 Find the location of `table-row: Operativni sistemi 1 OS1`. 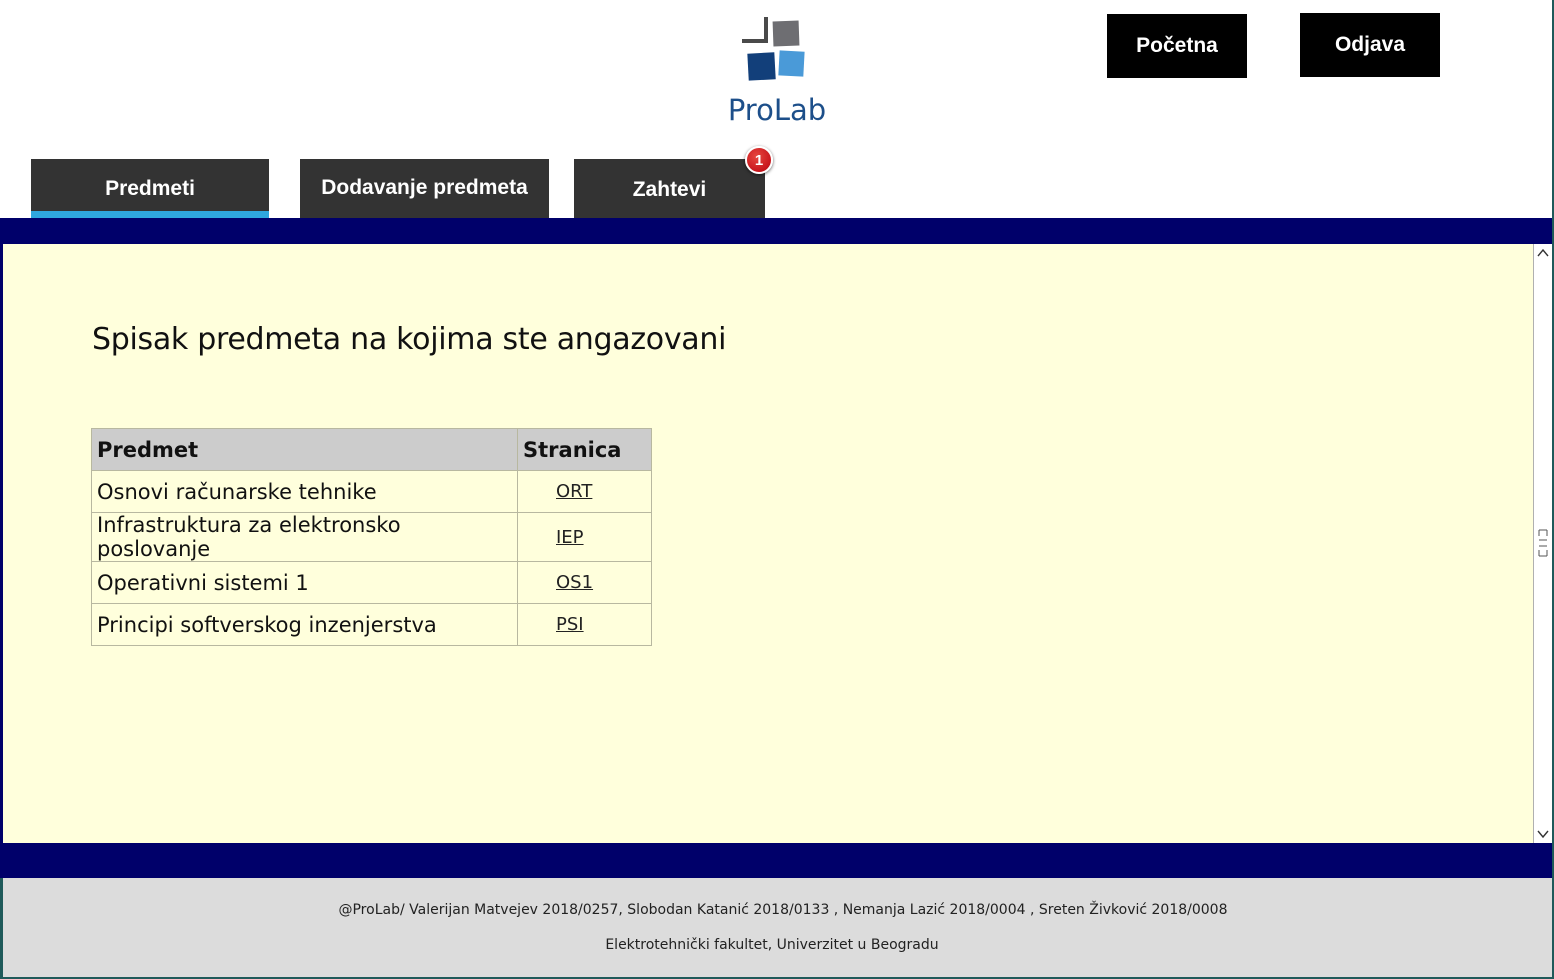

table-row: Operativni sistemi 1 OS1 is located at coordinates (371, 582).